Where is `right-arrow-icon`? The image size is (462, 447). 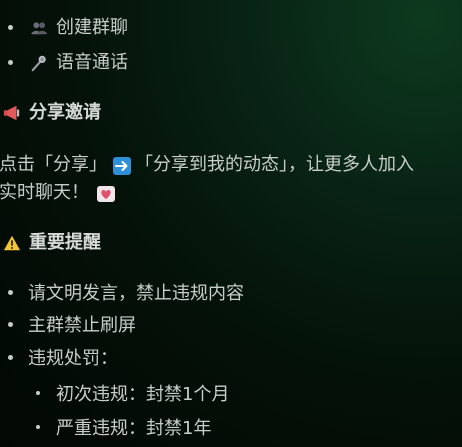
right-arrow-icon is located at coordinates (122, 166).